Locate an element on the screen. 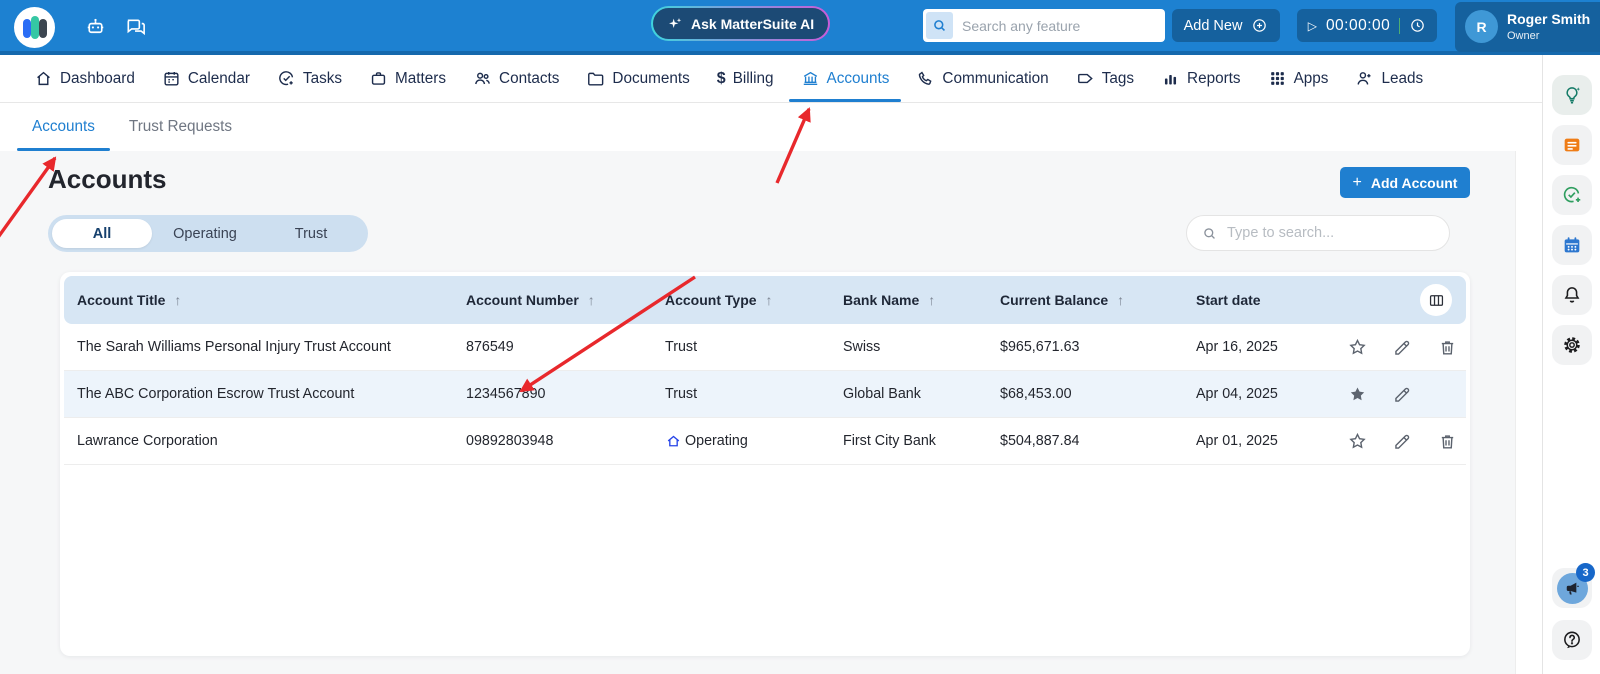 The height and width of the screenshot is (674, 1600). accounts-subtabs: Accounts Trust Requests is located at coordinates (771, 127).